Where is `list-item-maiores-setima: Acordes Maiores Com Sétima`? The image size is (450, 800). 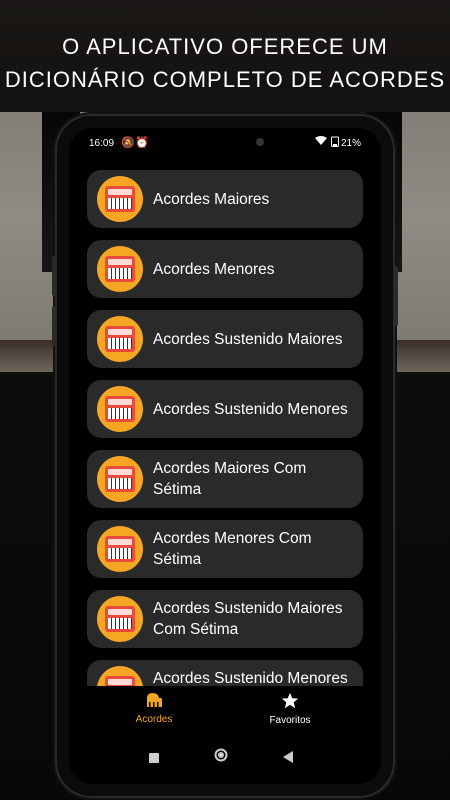
list-item-maiores-setima: Acordes Maiores Com Sétima is located at coordinates (225, 479).